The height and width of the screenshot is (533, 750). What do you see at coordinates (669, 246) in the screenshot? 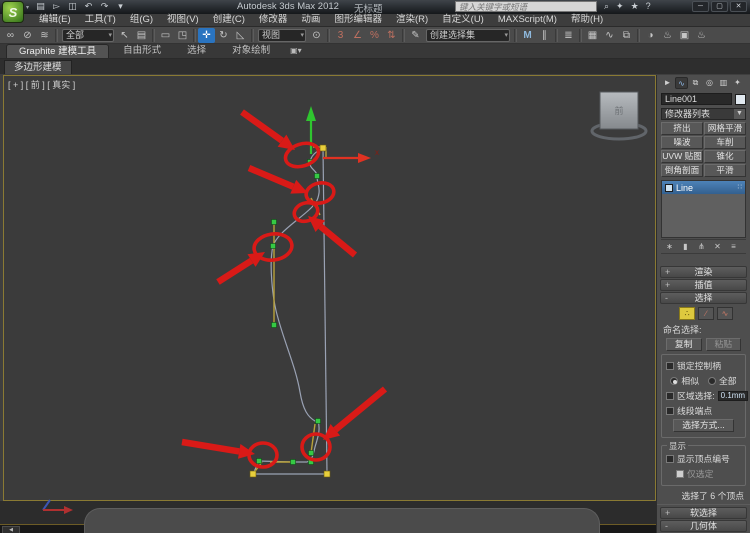
I see `pin-stack-icon: ∗` at bounding box center [669, 246].